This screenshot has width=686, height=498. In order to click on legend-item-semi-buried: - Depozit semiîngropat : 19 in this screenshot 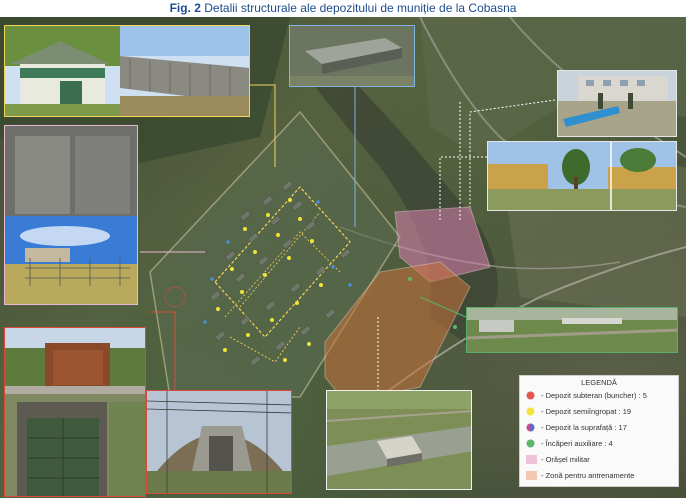, I will do `click(578, 411)`.